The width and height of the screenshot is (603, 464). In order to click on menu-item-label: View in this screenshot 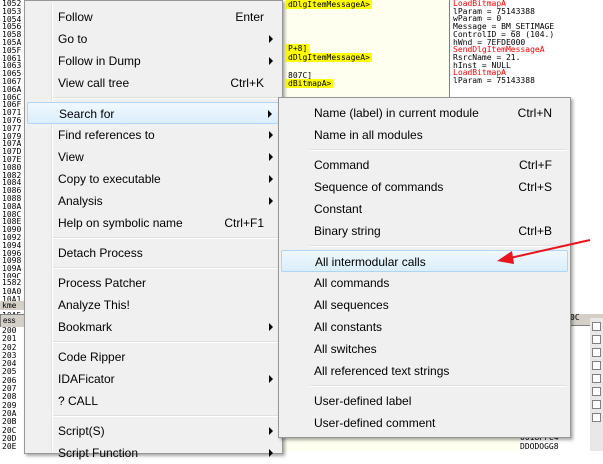, I will do `click(71, 157)`.